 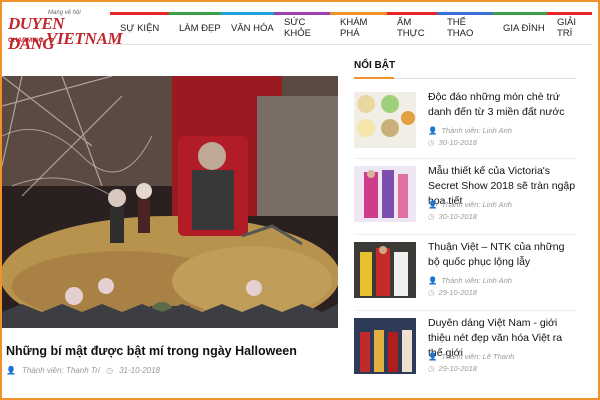 I want to click on nav-item-su-kien: SỰ KIỆN, so click(x=139, y=28).